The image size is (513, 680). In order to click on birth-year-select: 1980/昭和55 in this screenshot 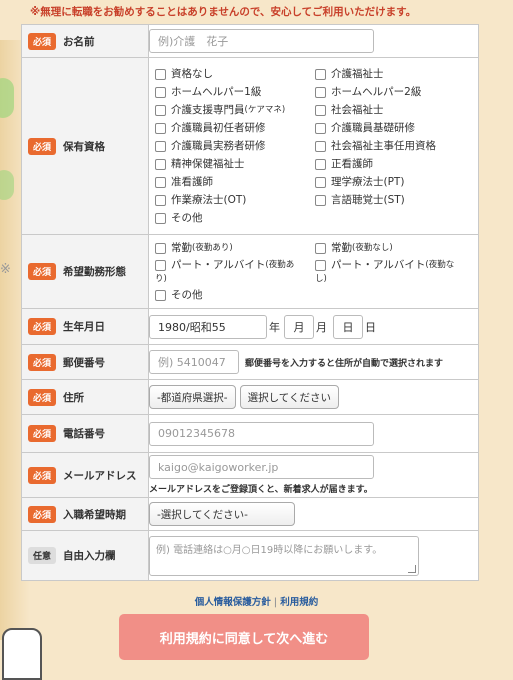, I will do `click(208, 326)`.